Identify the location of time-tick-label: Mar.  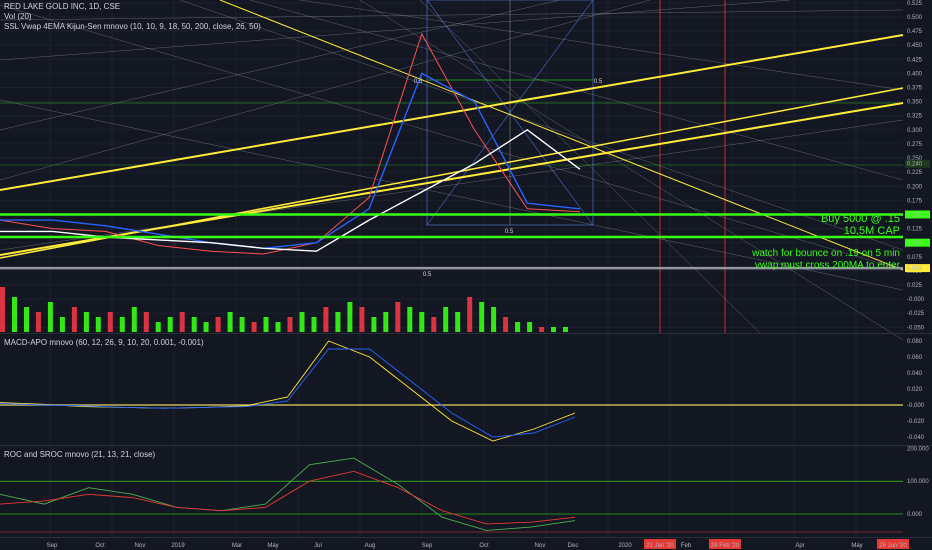
(237, 546).